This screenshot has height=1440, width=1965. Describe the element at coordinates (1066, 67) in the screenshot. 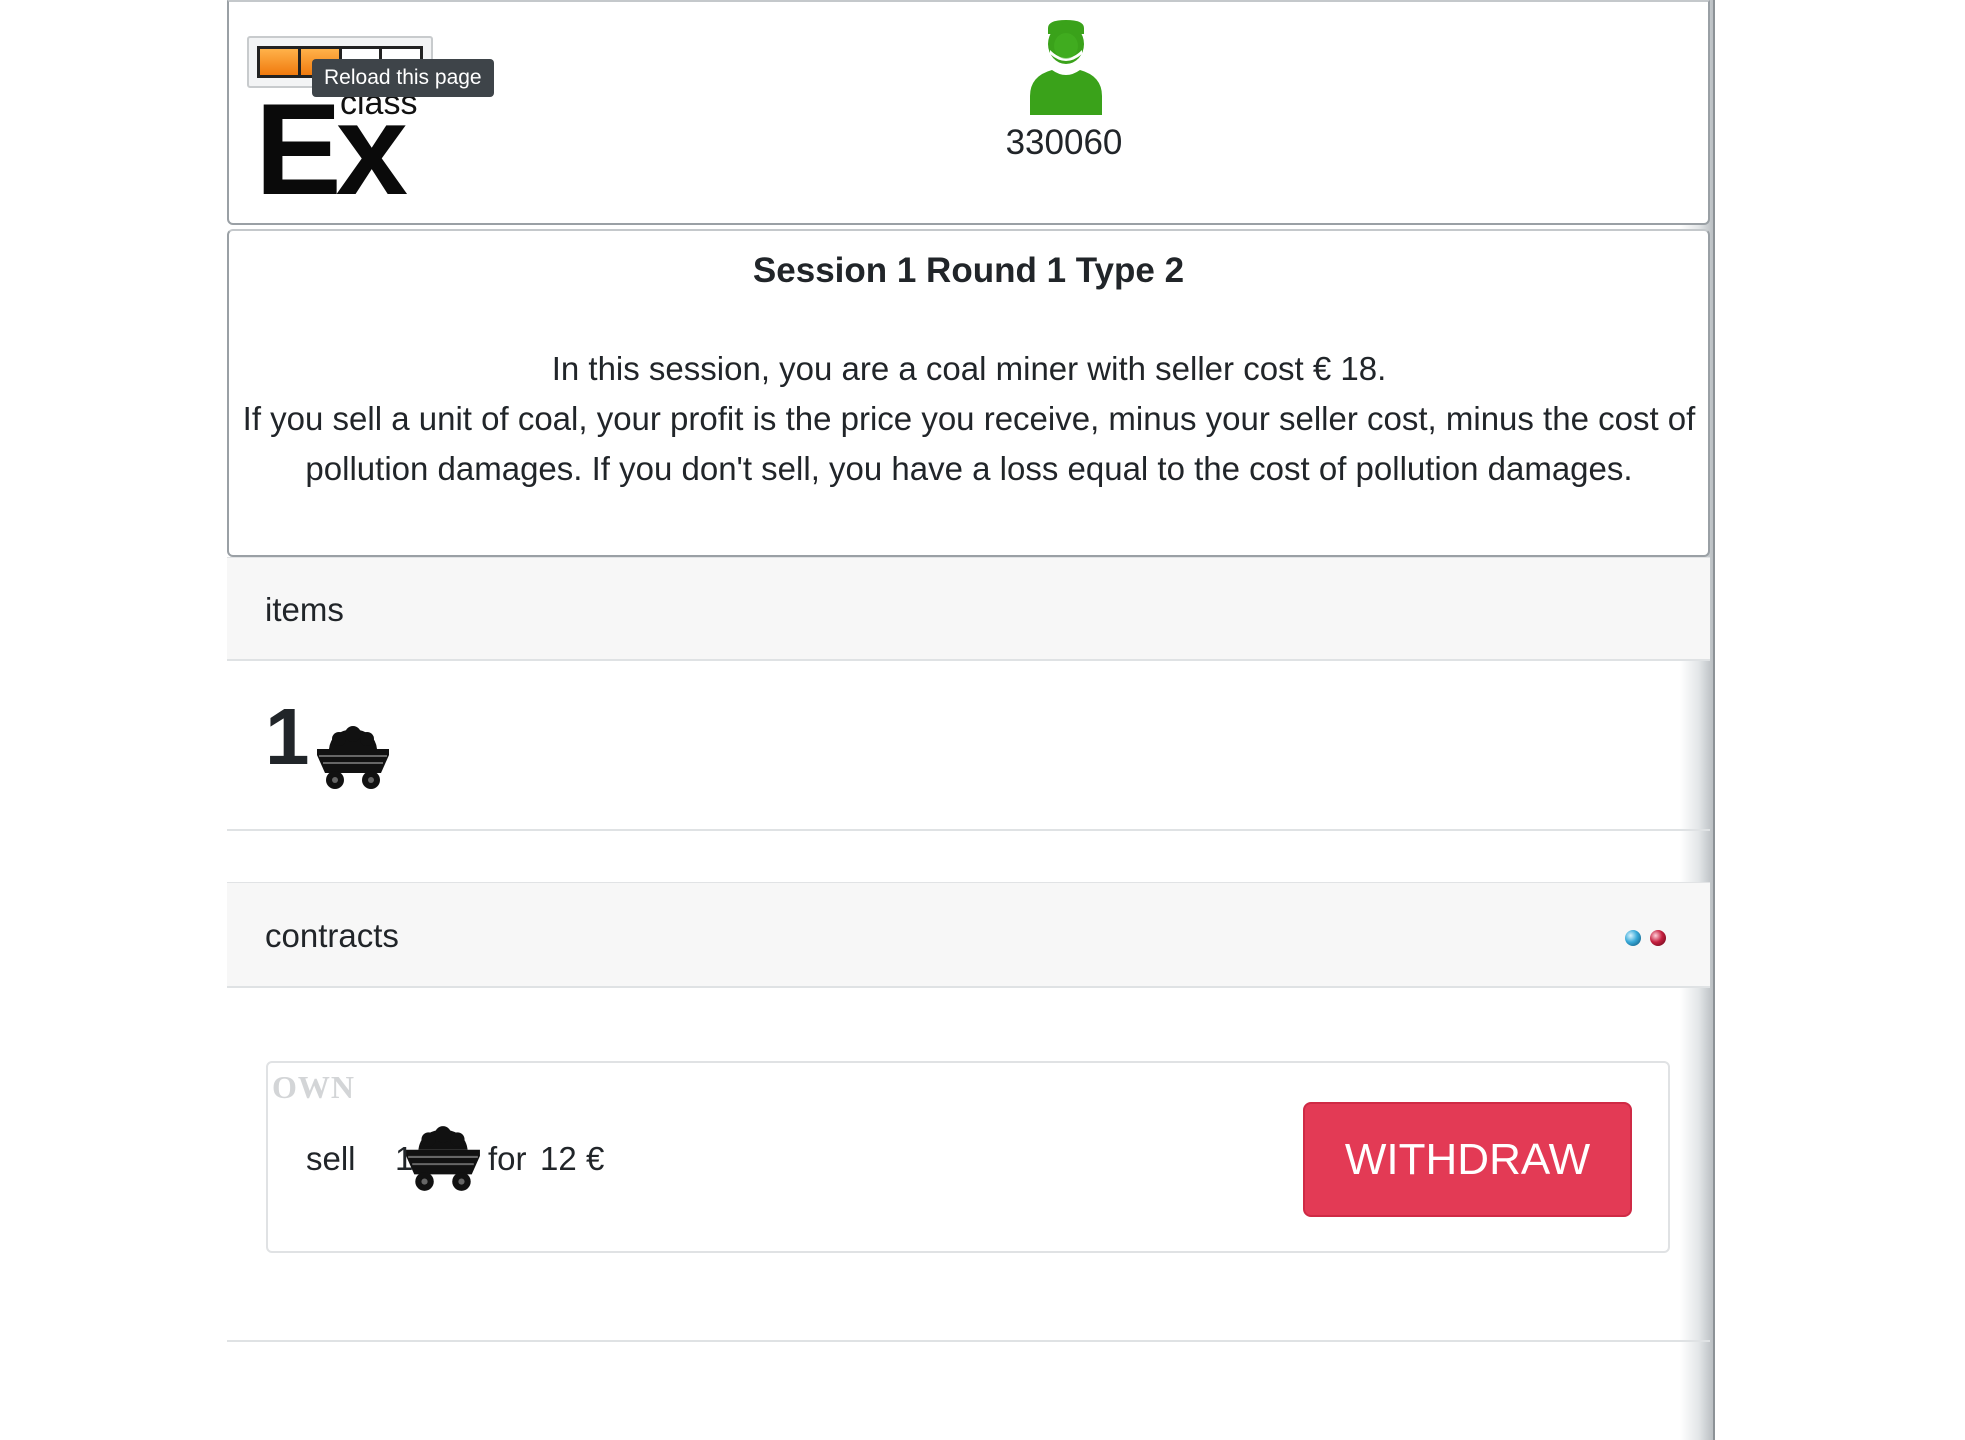

I see `user-silhouette-icon` at that location.